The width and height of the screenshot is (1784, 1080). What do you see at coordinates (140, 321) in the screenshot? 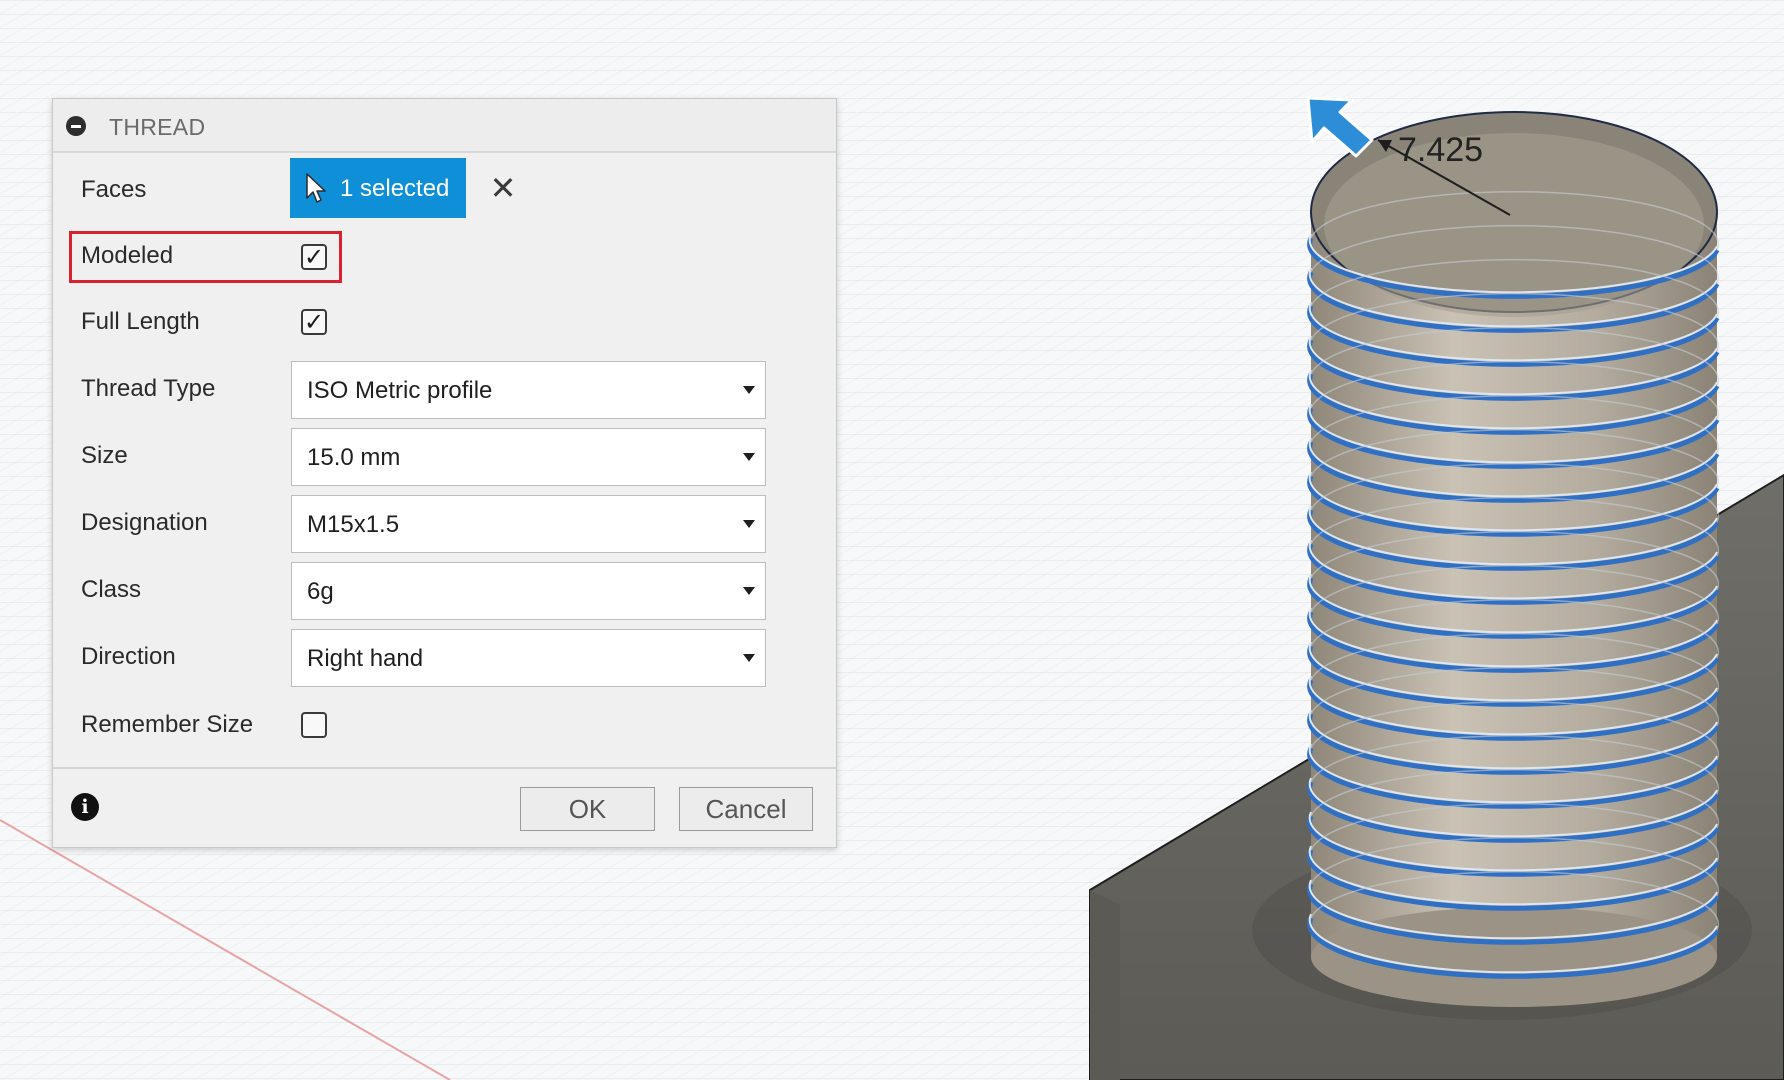
I see `full-length-label: Full Length` at bounding box center [140, 321].